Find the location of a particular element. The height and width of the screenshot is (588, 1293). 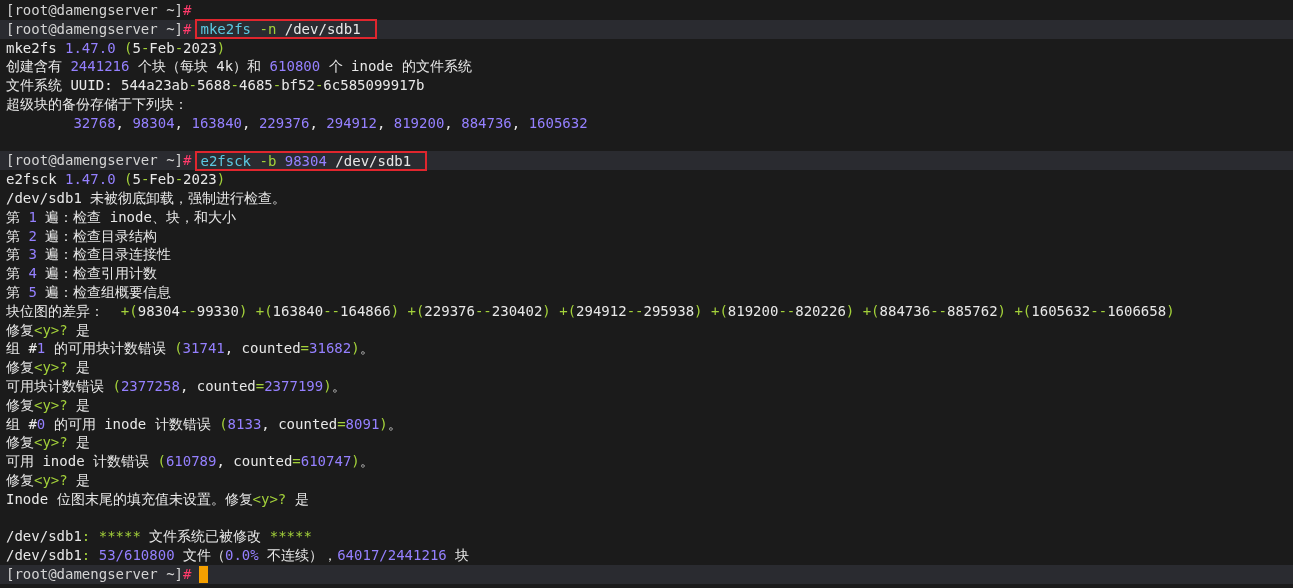

output-line: Inode 位图末尾的填充值未设置。修复<y>? 是 is located at coordinates (157, 499).